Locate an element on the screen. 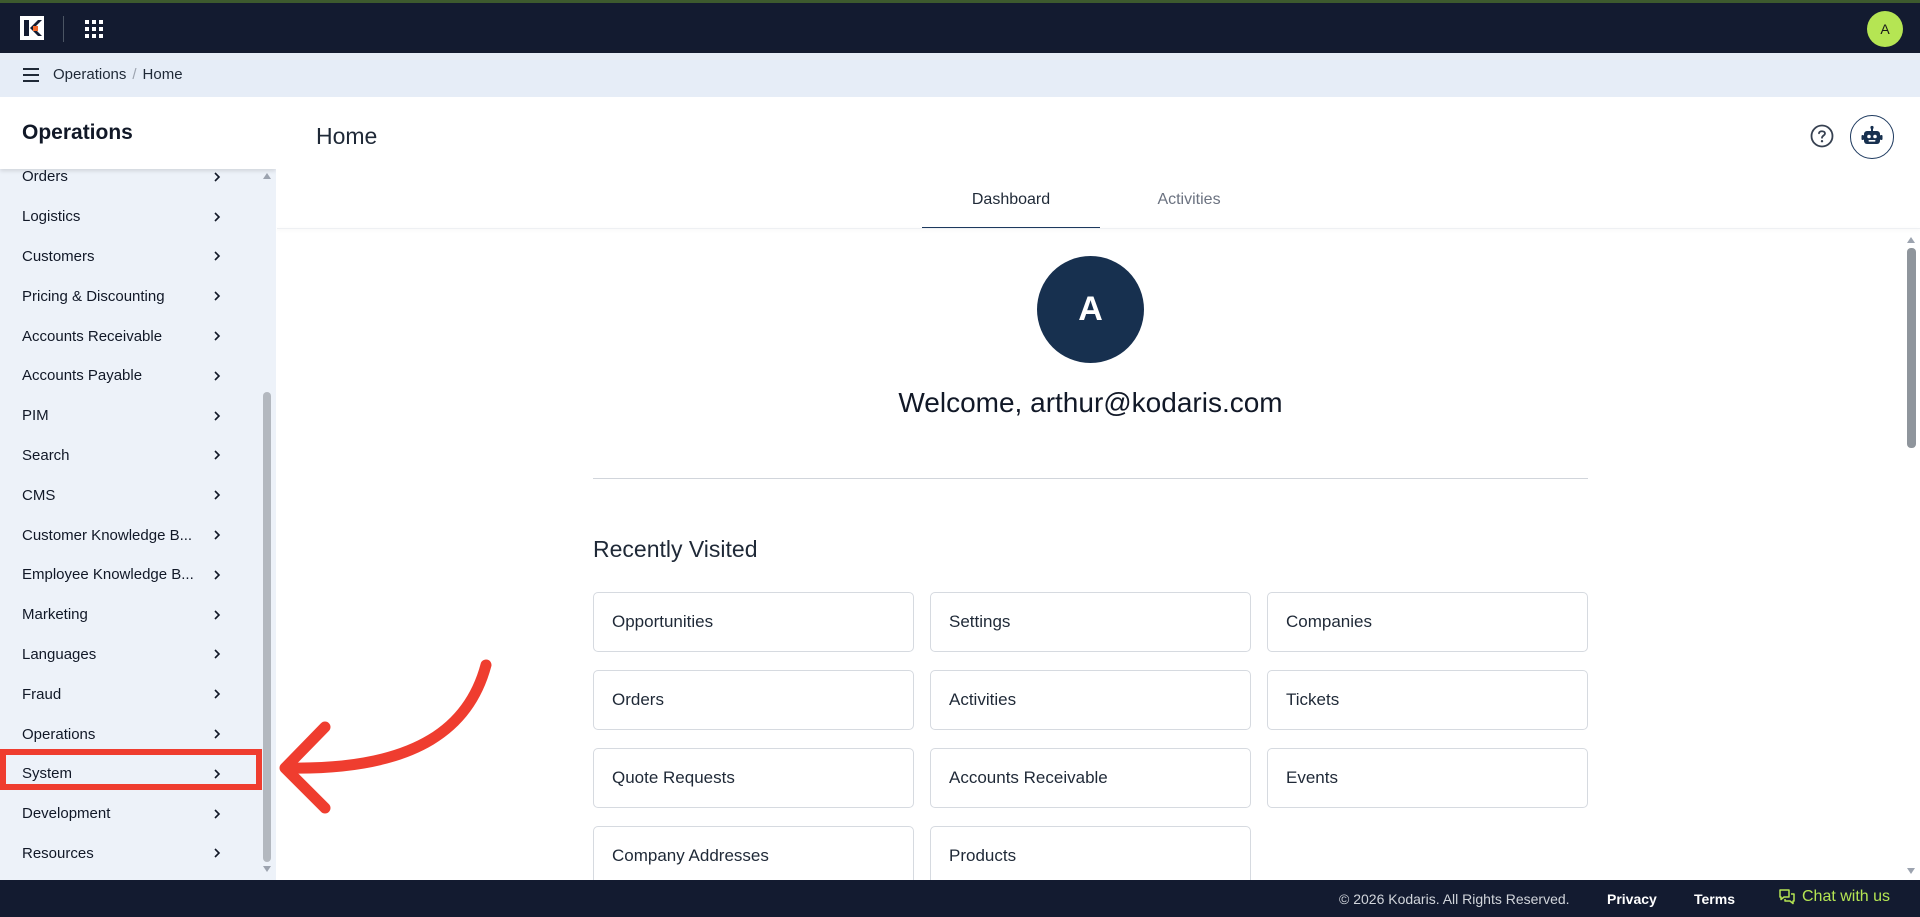  chat-label: Chat with us is located at coordinates (1846, 896).